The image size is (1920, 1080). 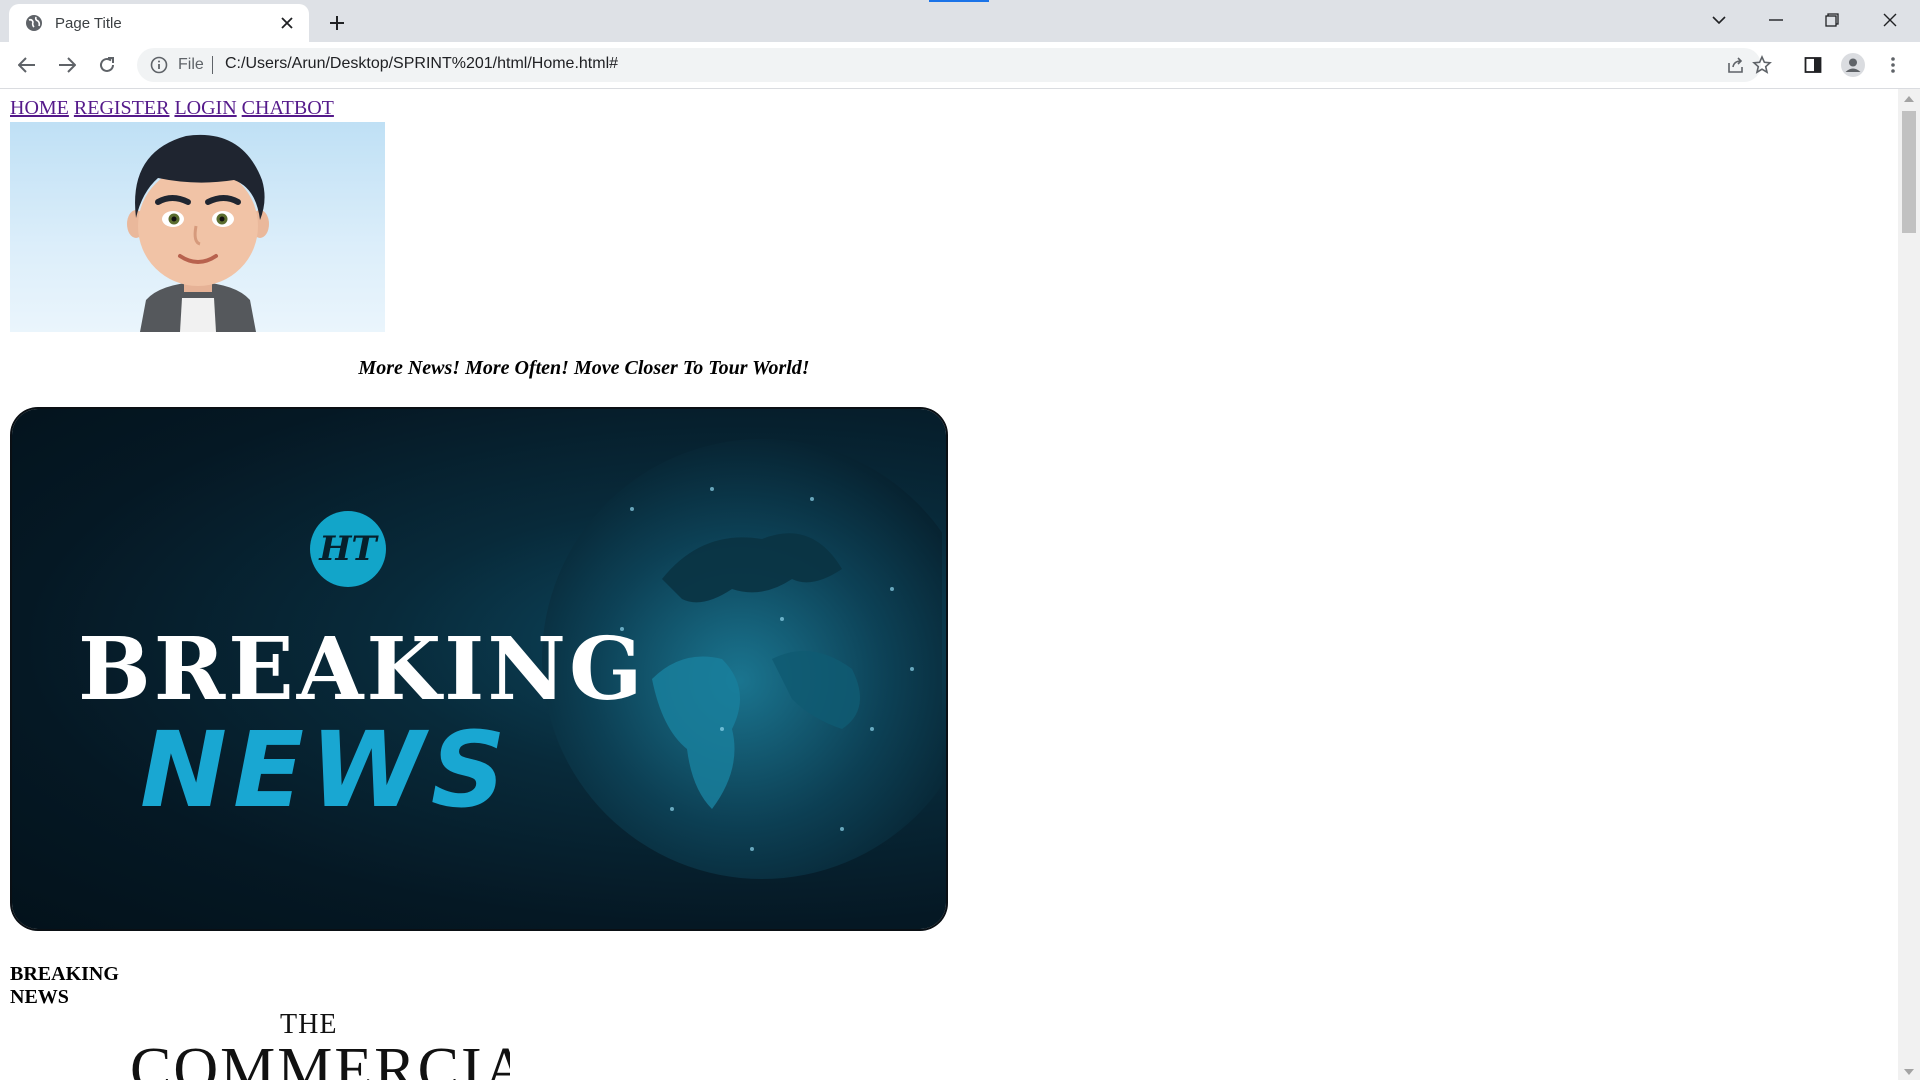 What do you see at coordinates (1893, 65) in the screenshot?
I see `more-menu-icon` at bounding box center [1893, 65].